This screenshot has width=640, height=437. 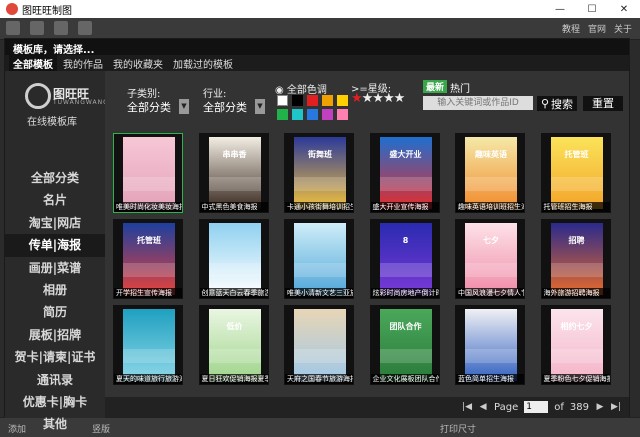 I want to click on next-page-button: ▶, so click(x=600, y=407).